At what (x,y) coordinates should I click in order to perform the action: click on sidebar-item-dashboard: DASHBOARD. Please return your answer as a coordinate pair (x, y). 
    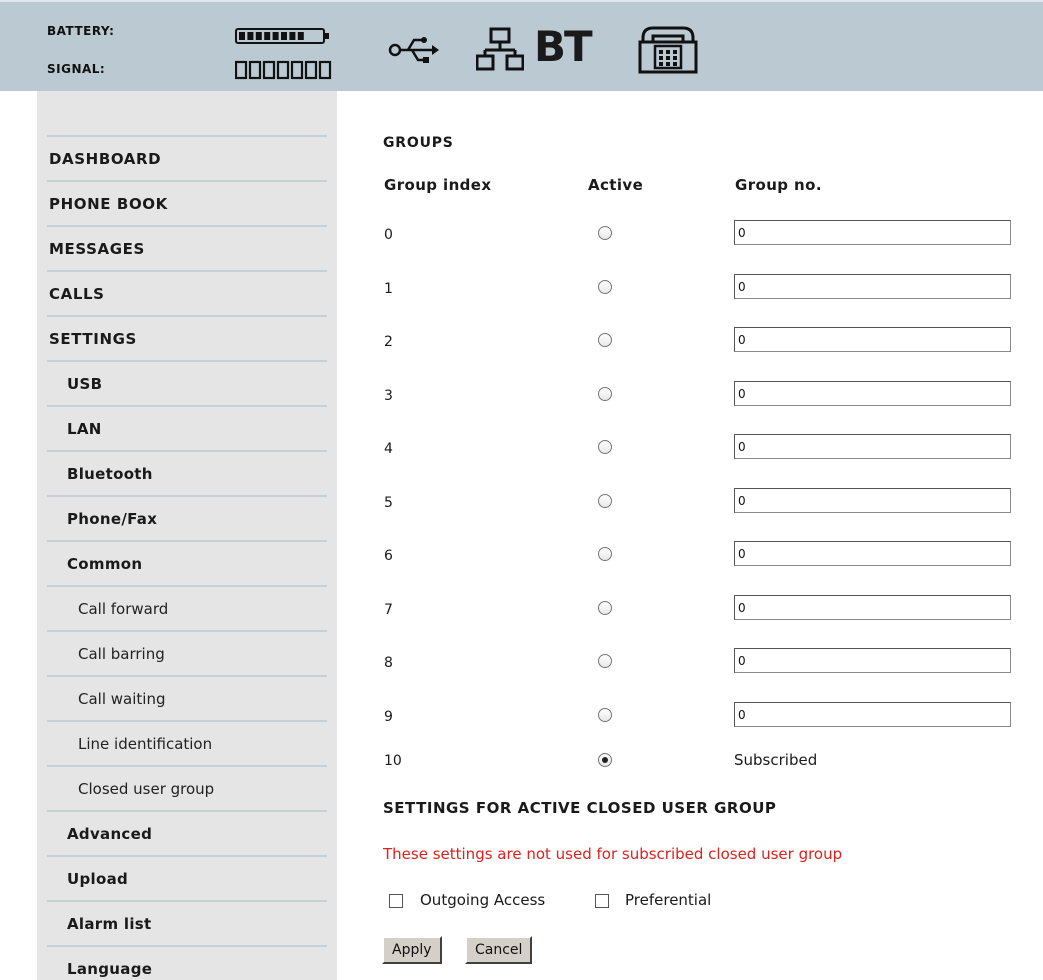
    Looking at the image, I should click on (187, 157).